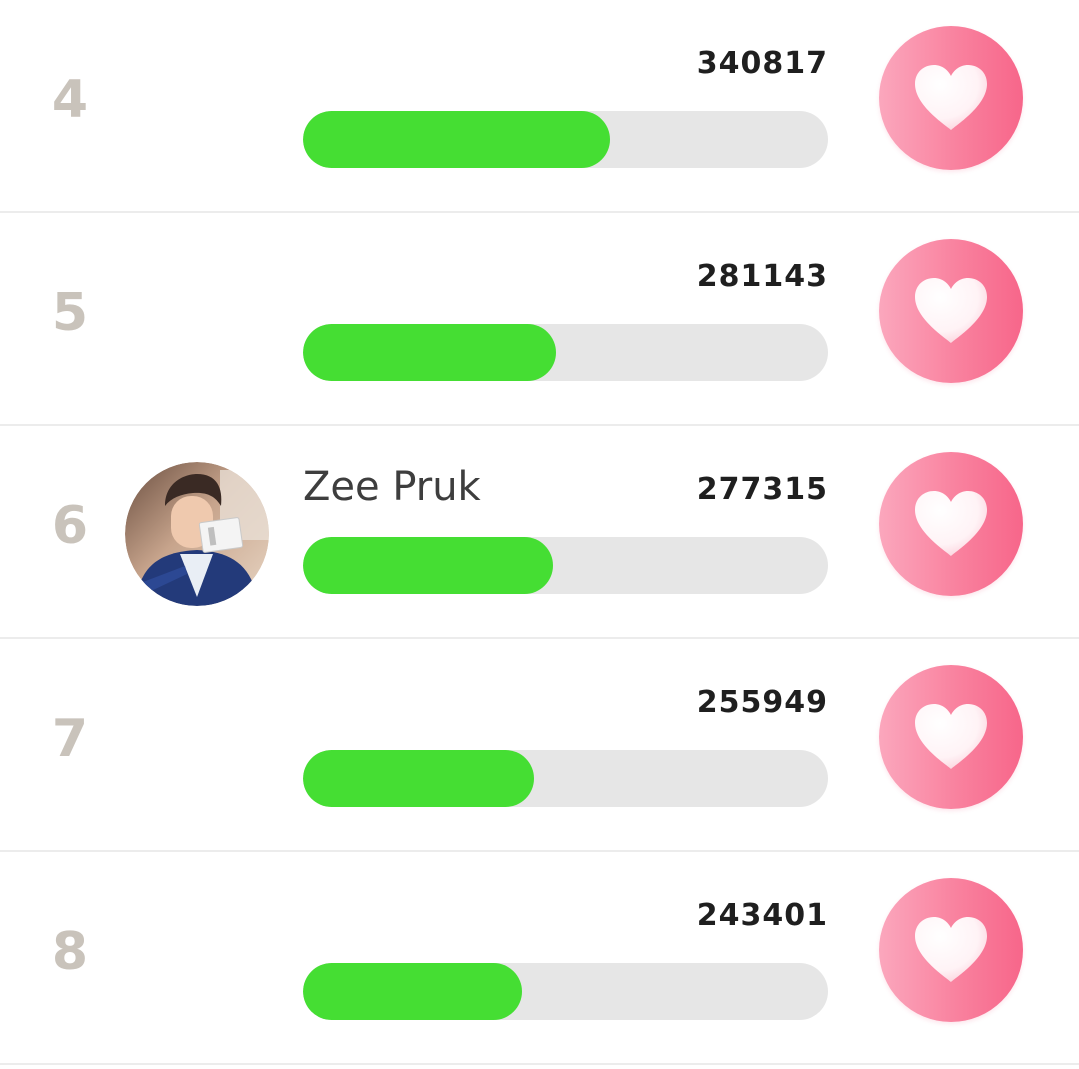 Image resolution: width=1079 pixels, height=1069 pixels. Describe the element at coordinates (70, 952) in the screenshot. I see `rank-number: 8` at that location.